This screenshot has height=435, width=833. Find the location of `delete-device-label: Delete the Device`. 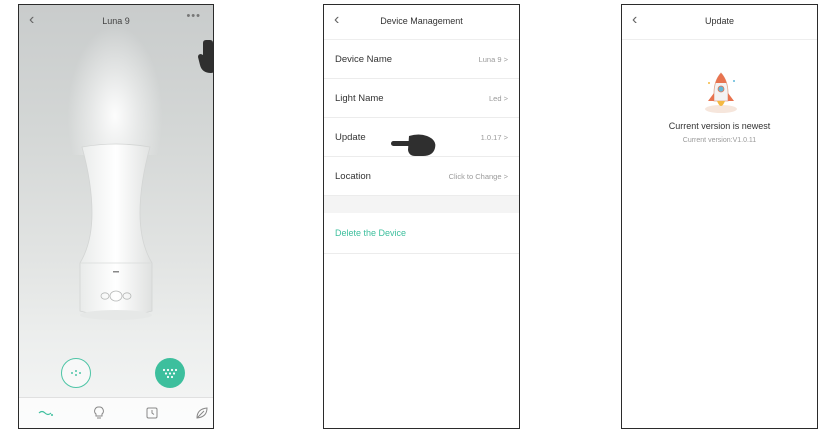

delete-device-label: Delete the Device is located at coordinates (371, 233).